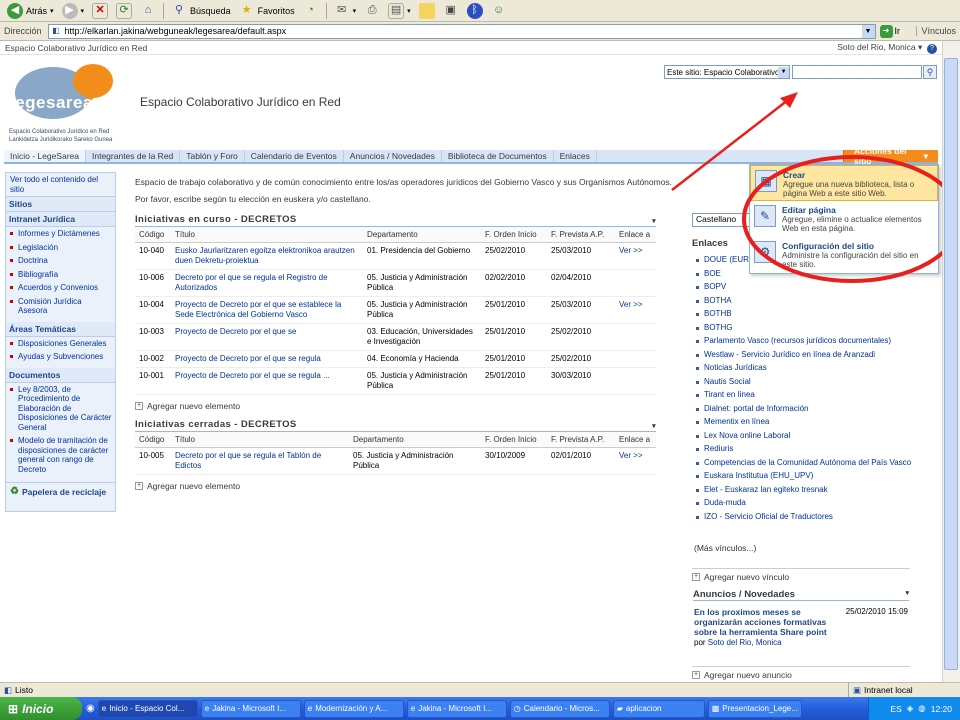 The height and width of the screenshot is (720, 960). I want to click on print-button: ⎙, so click(372, 10).